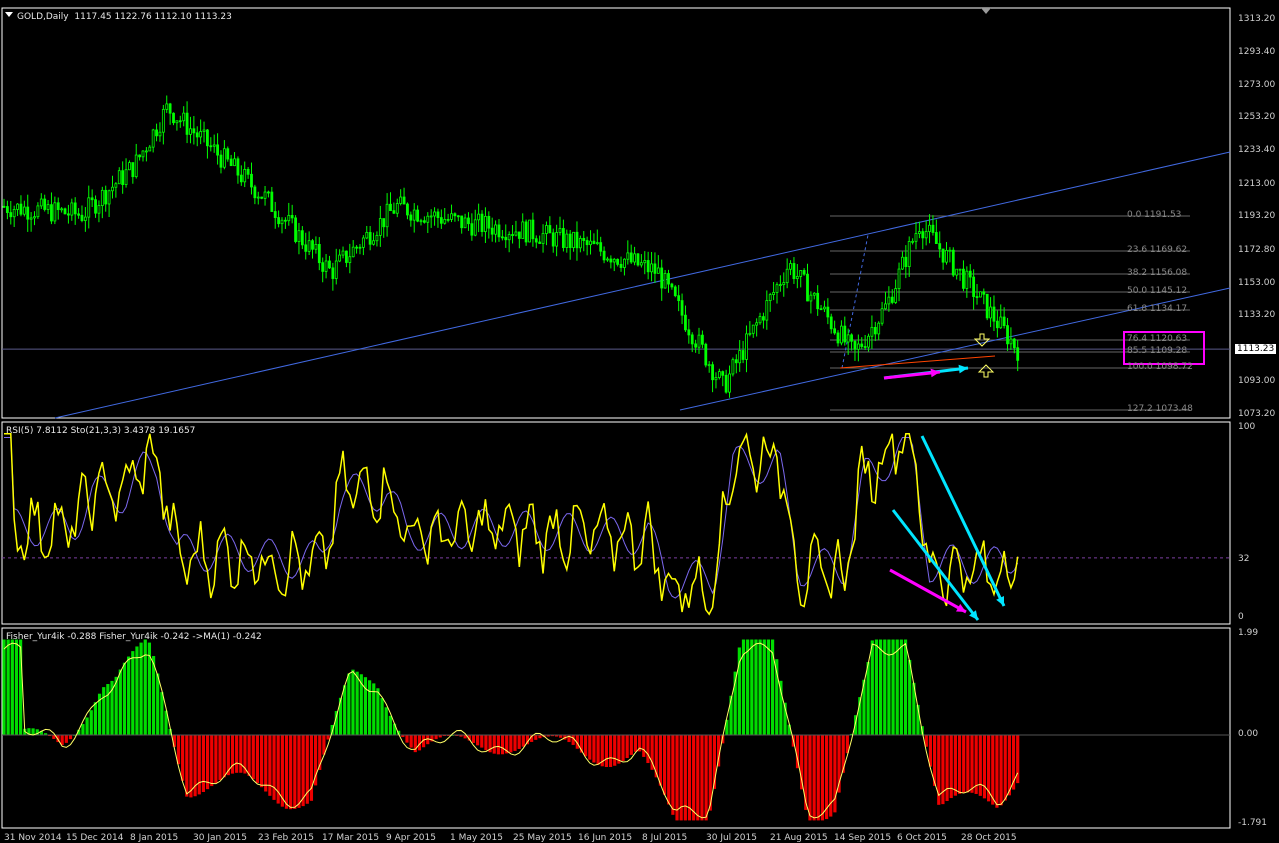  What do you see at coordinates (1257, 85) in the screenshot?
I see `price-axis-label: 1273.00` at bounding box center [1257, 85].